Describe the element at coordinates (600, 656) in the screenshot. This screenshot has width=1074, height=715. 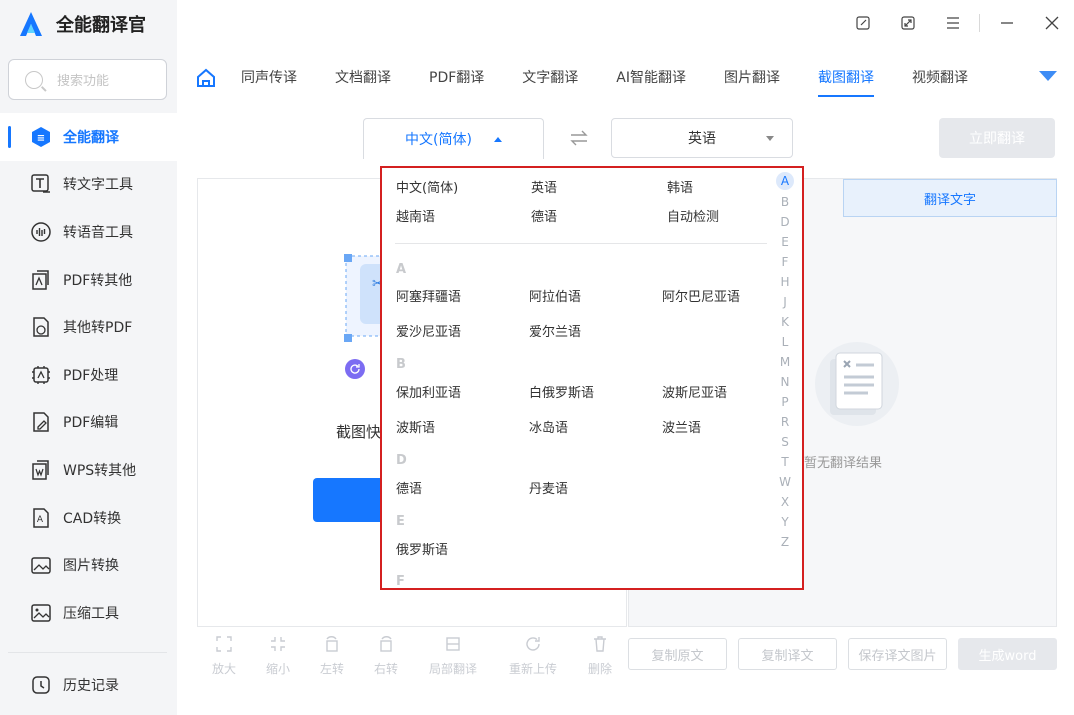
I see `delete-button: 删除` at that location.